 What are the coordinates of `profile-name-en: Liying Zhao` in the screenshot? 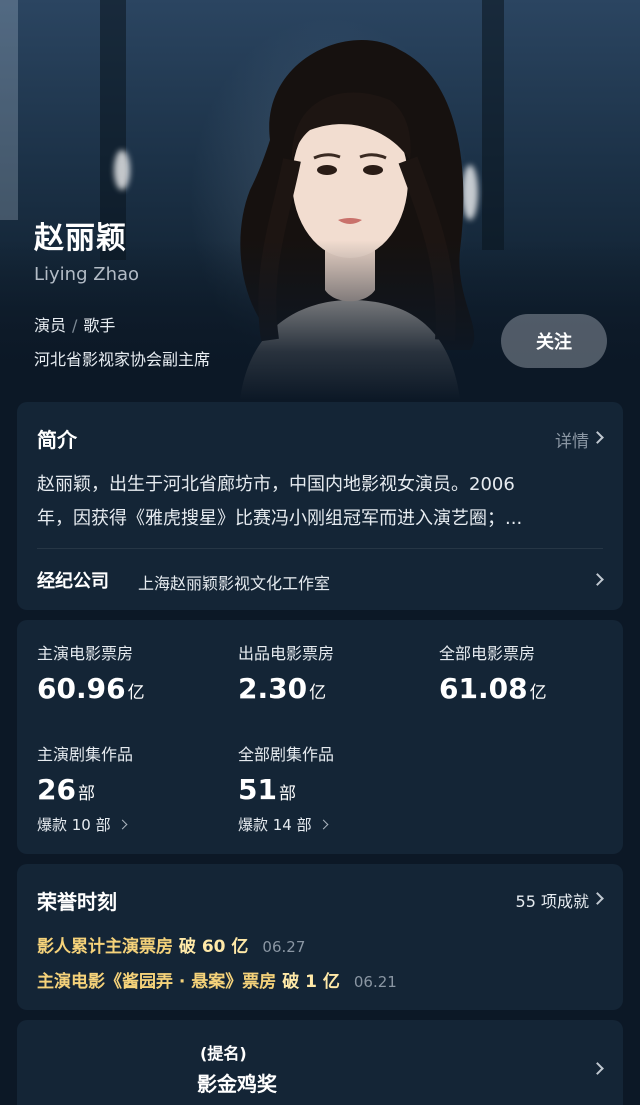 It's located at (87, 274).